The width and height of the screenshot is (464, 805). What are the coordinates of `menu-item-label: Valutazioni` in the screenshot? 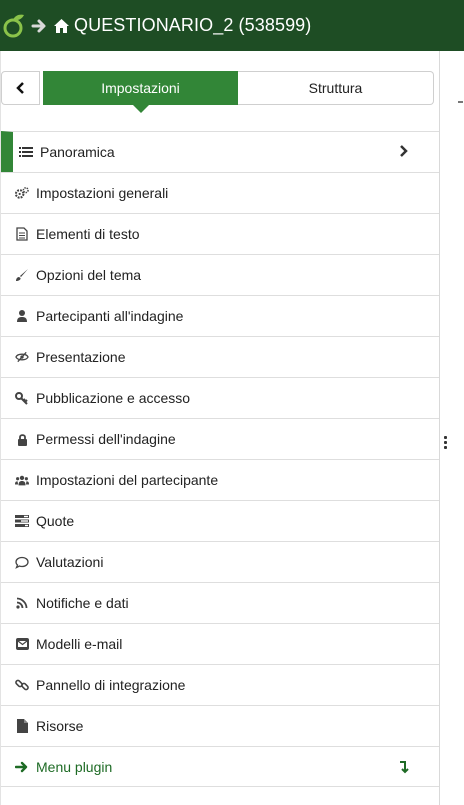 It's located at (70, 562).